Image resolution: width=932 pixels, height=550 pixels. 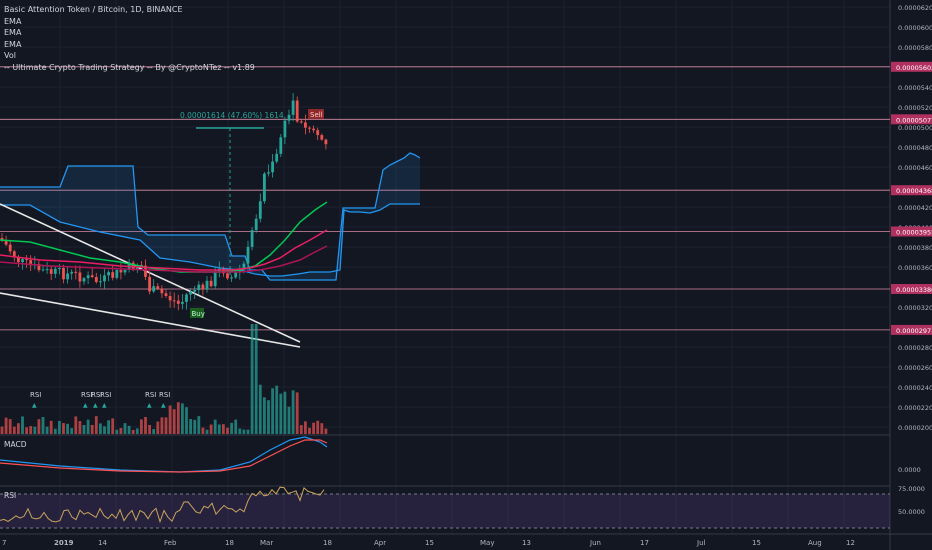 What do you see at coordinates (316, 115) in the screenshot?
I see `sell-marker-label: Sell` at bounding box center [316, 115].